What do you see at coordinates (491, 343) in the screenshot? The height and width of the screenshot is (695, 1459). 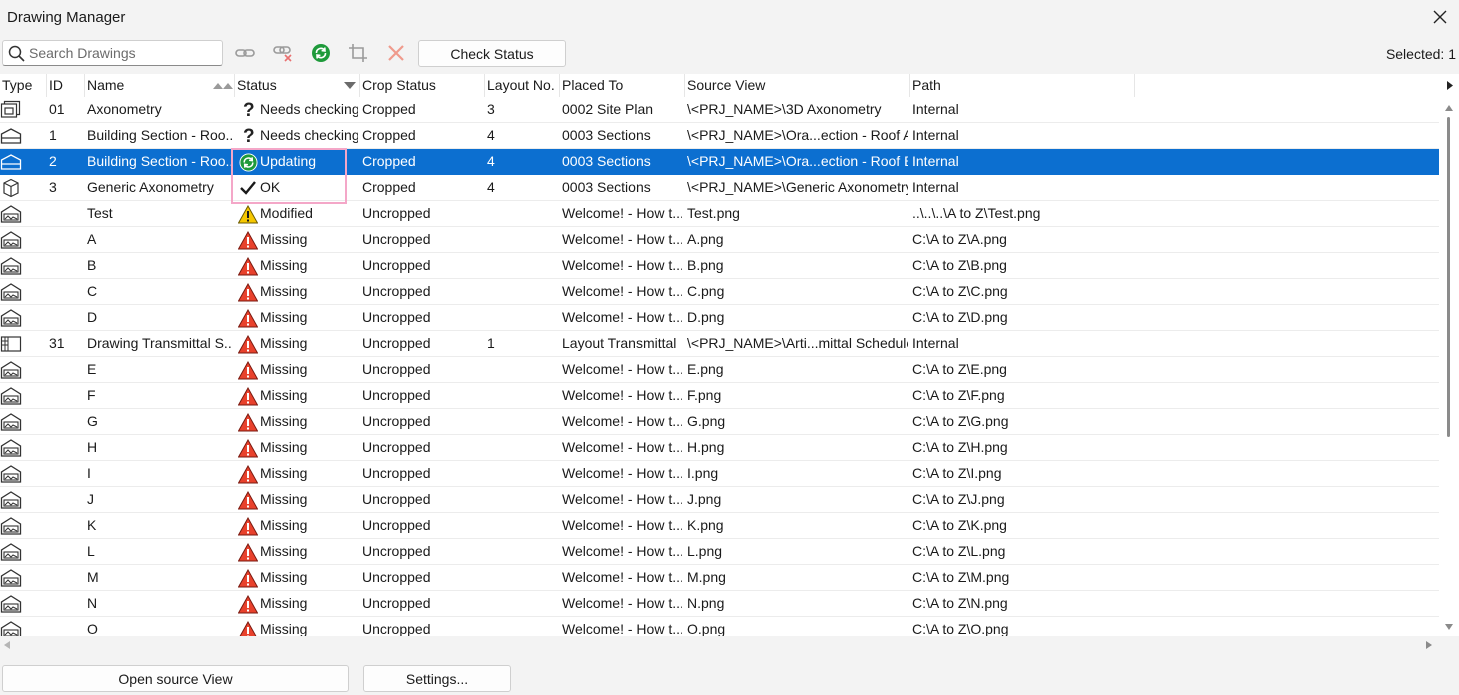 I see `cell-layout: 1` at bounding box center [491, 343].